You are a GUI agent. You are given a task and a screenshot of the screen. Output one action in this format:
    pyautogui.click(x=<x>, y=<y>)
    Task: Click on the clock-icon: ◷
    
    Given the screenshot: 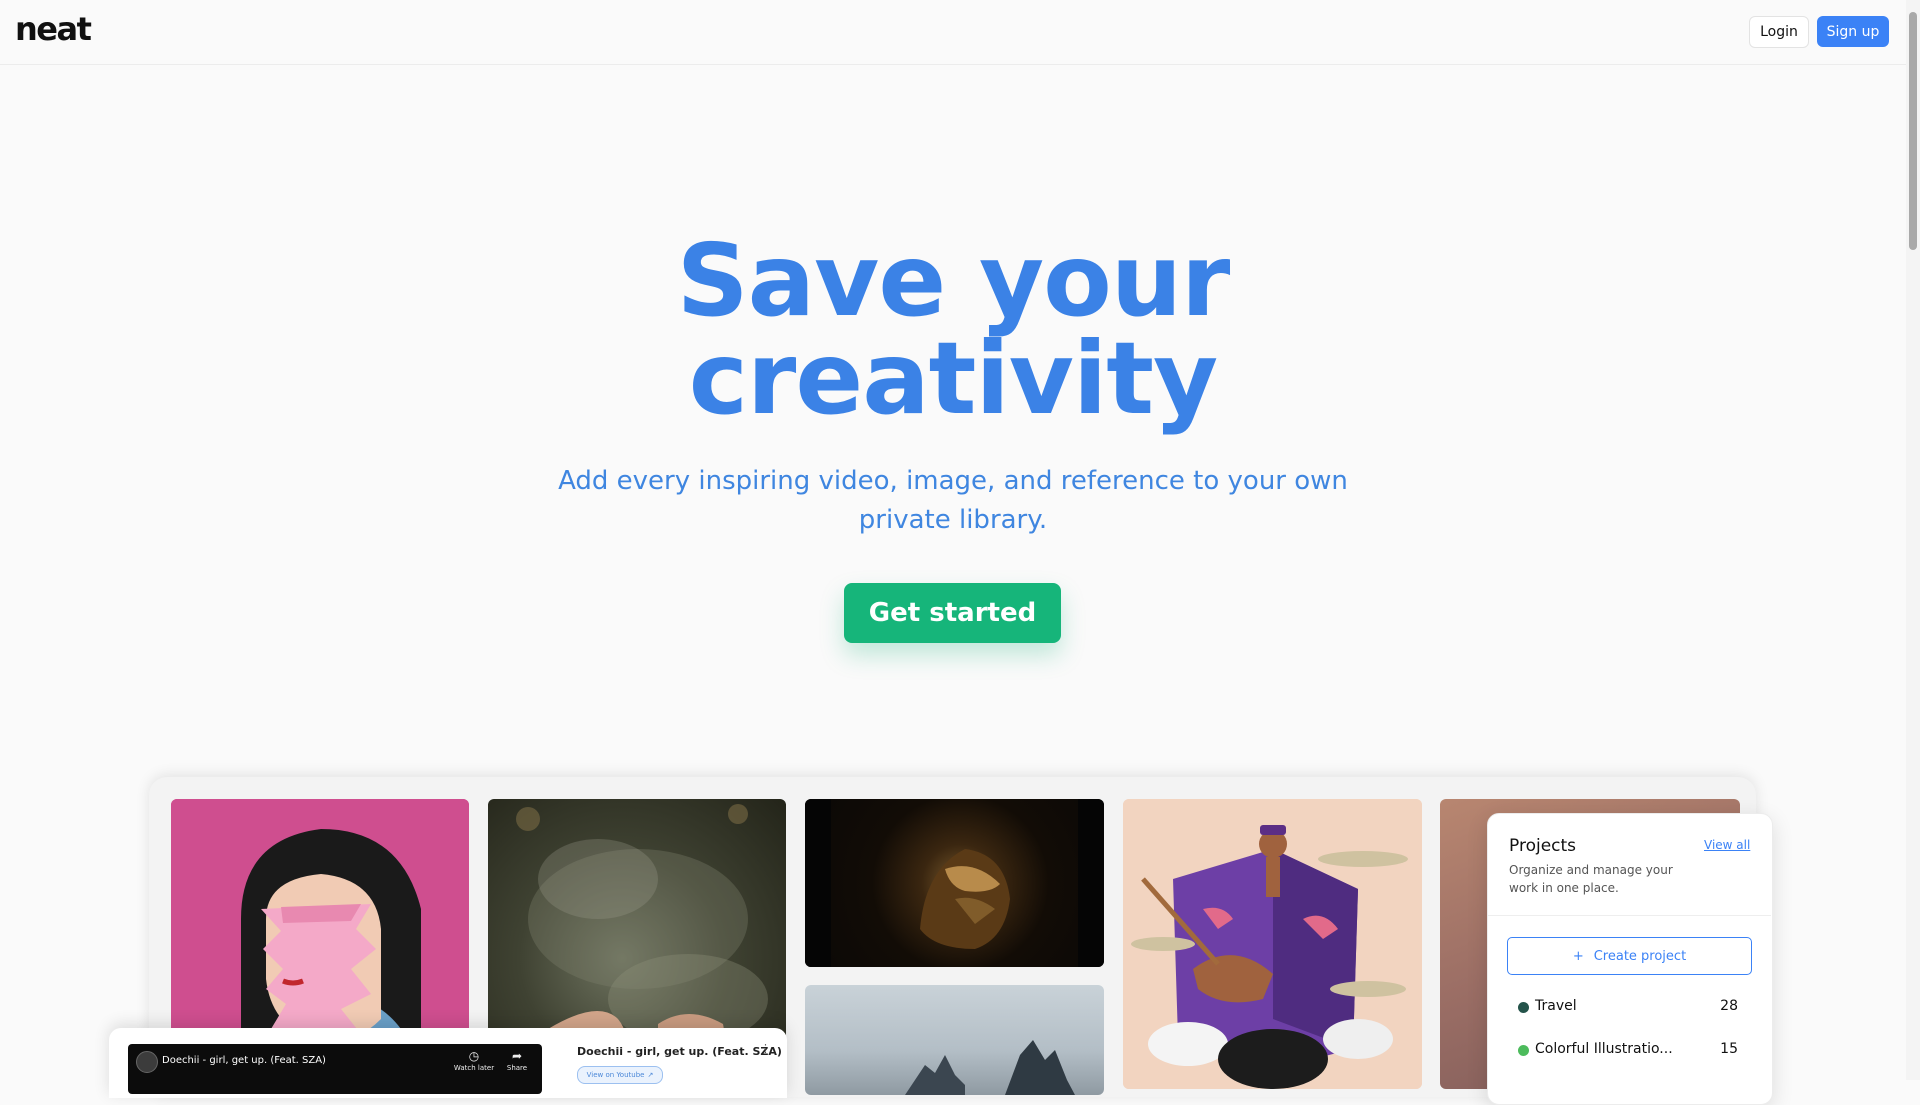 What is the action you would take?
    pyautogui.click(x=474, y=1056)
    